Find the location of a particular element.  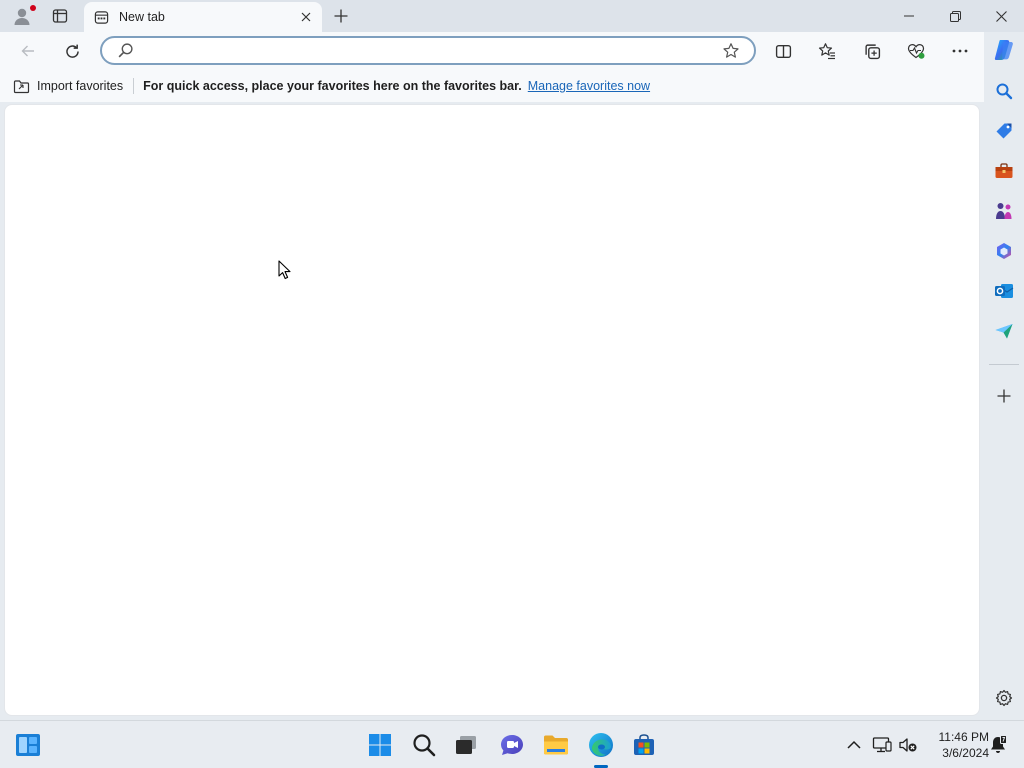

tab-new-tab: New tab is located at coordinates (203, 17).